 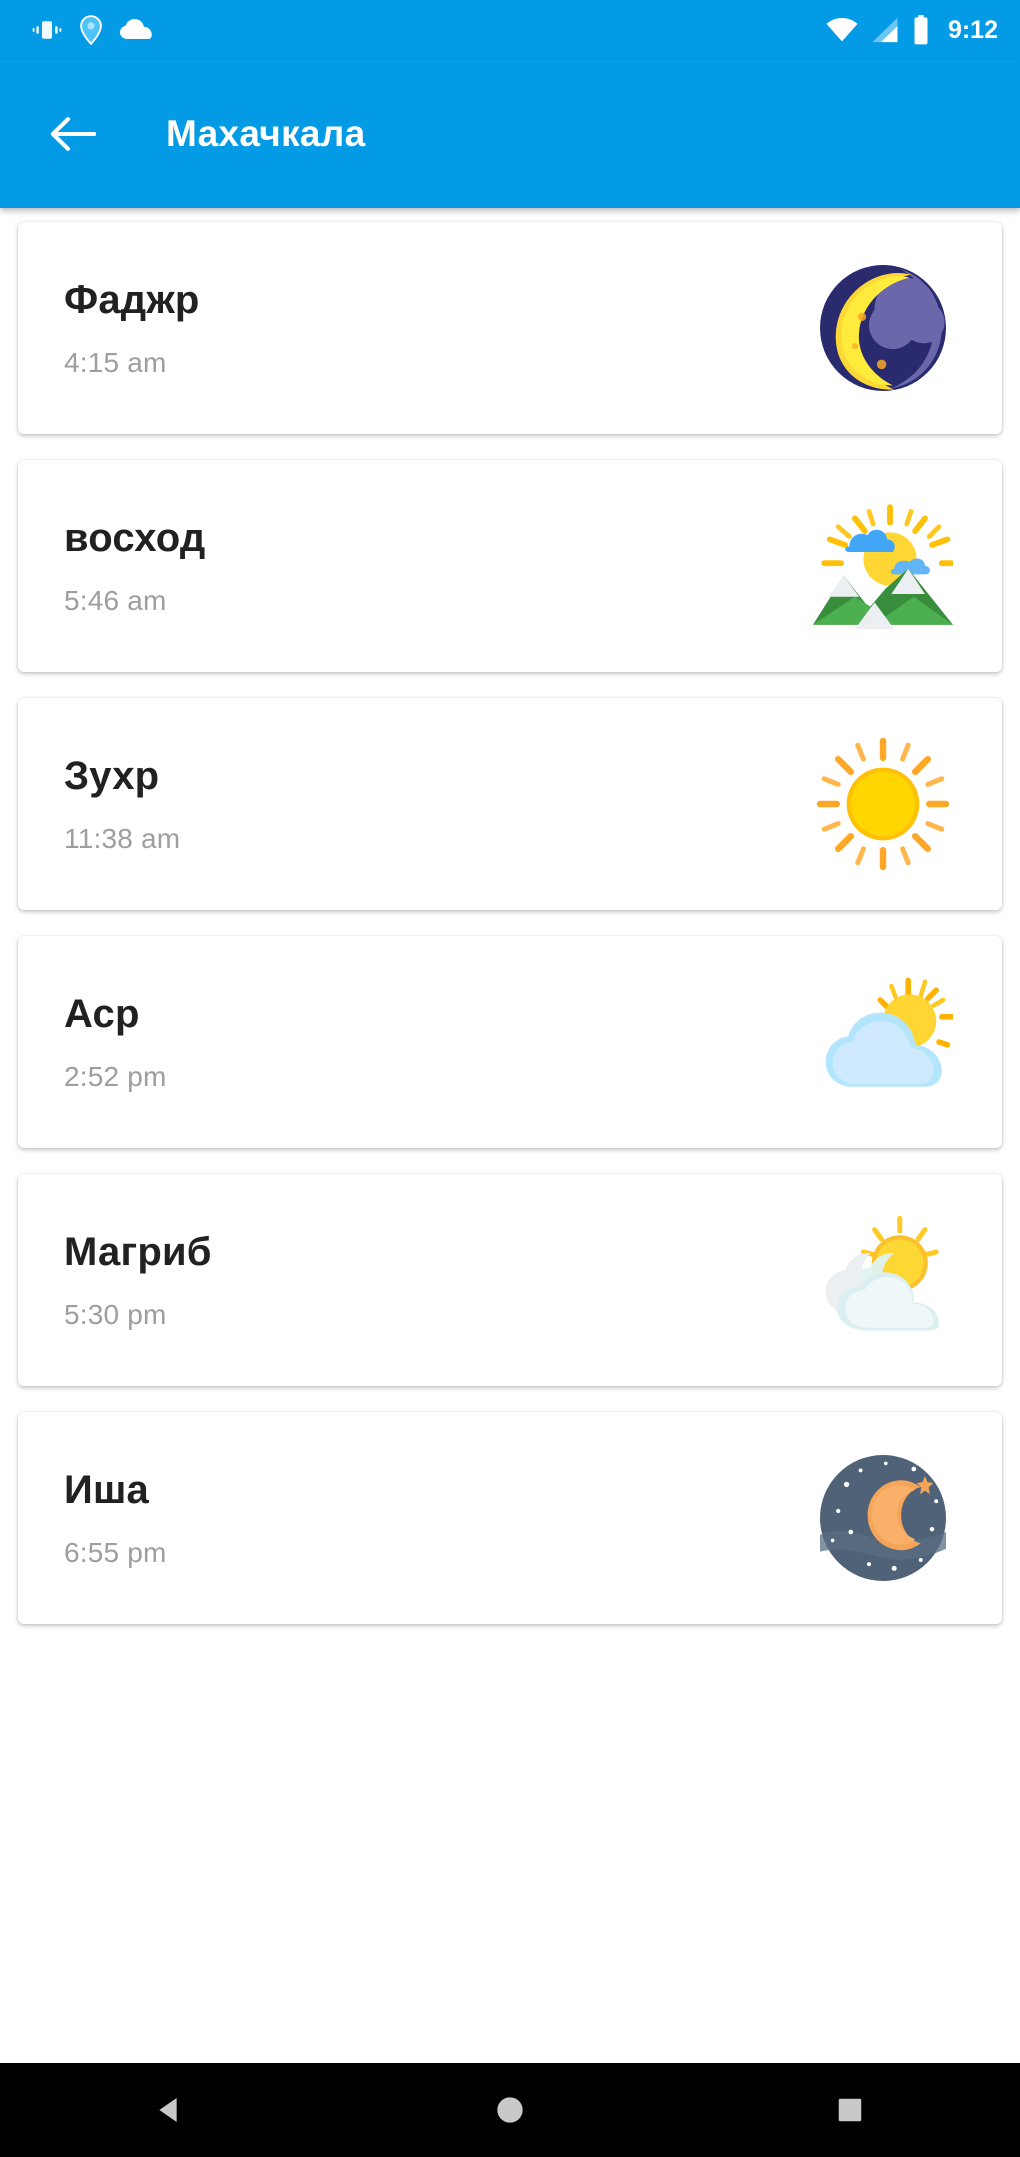 What do you see at coordinates (134, 566) in the screenshot?
I see `prayer-info: восход 5:46 am` at bounding box center [134, 566].